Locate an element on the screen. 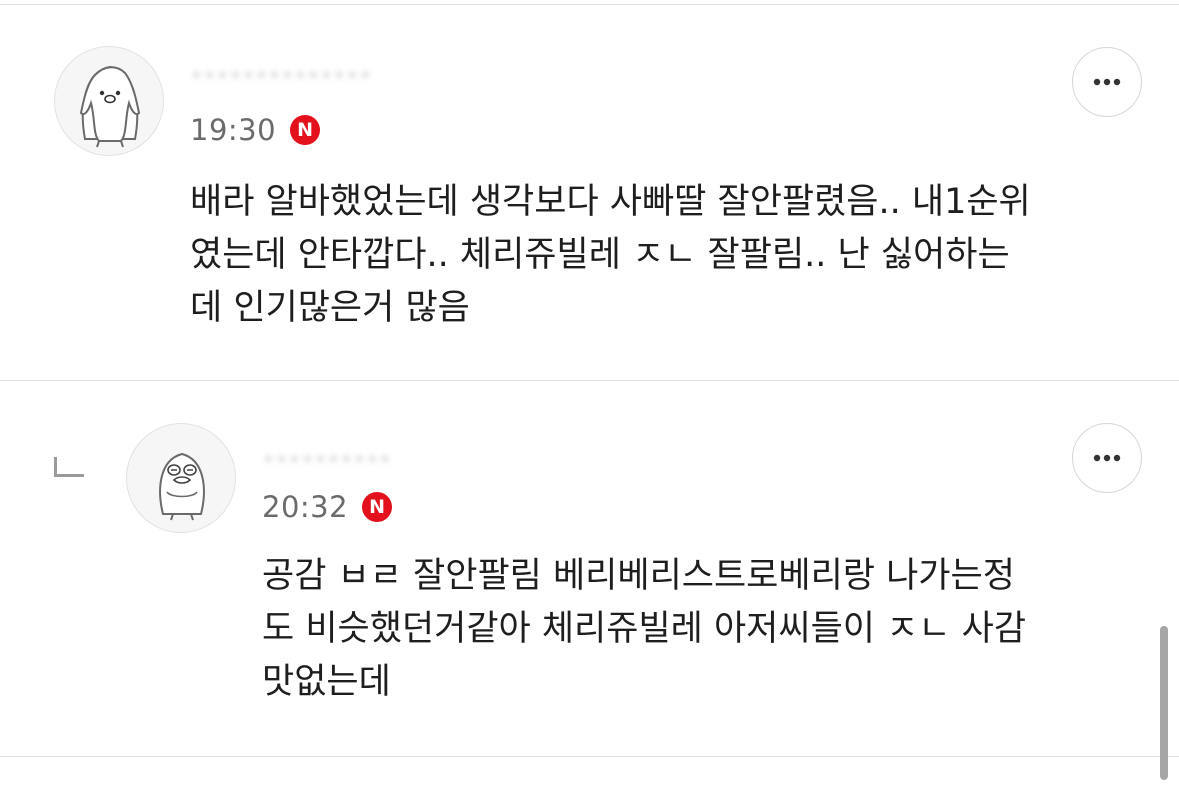 This screenshot has width=1179, height=795. nickname: •••••••••• is located at coordinates (327, 461).